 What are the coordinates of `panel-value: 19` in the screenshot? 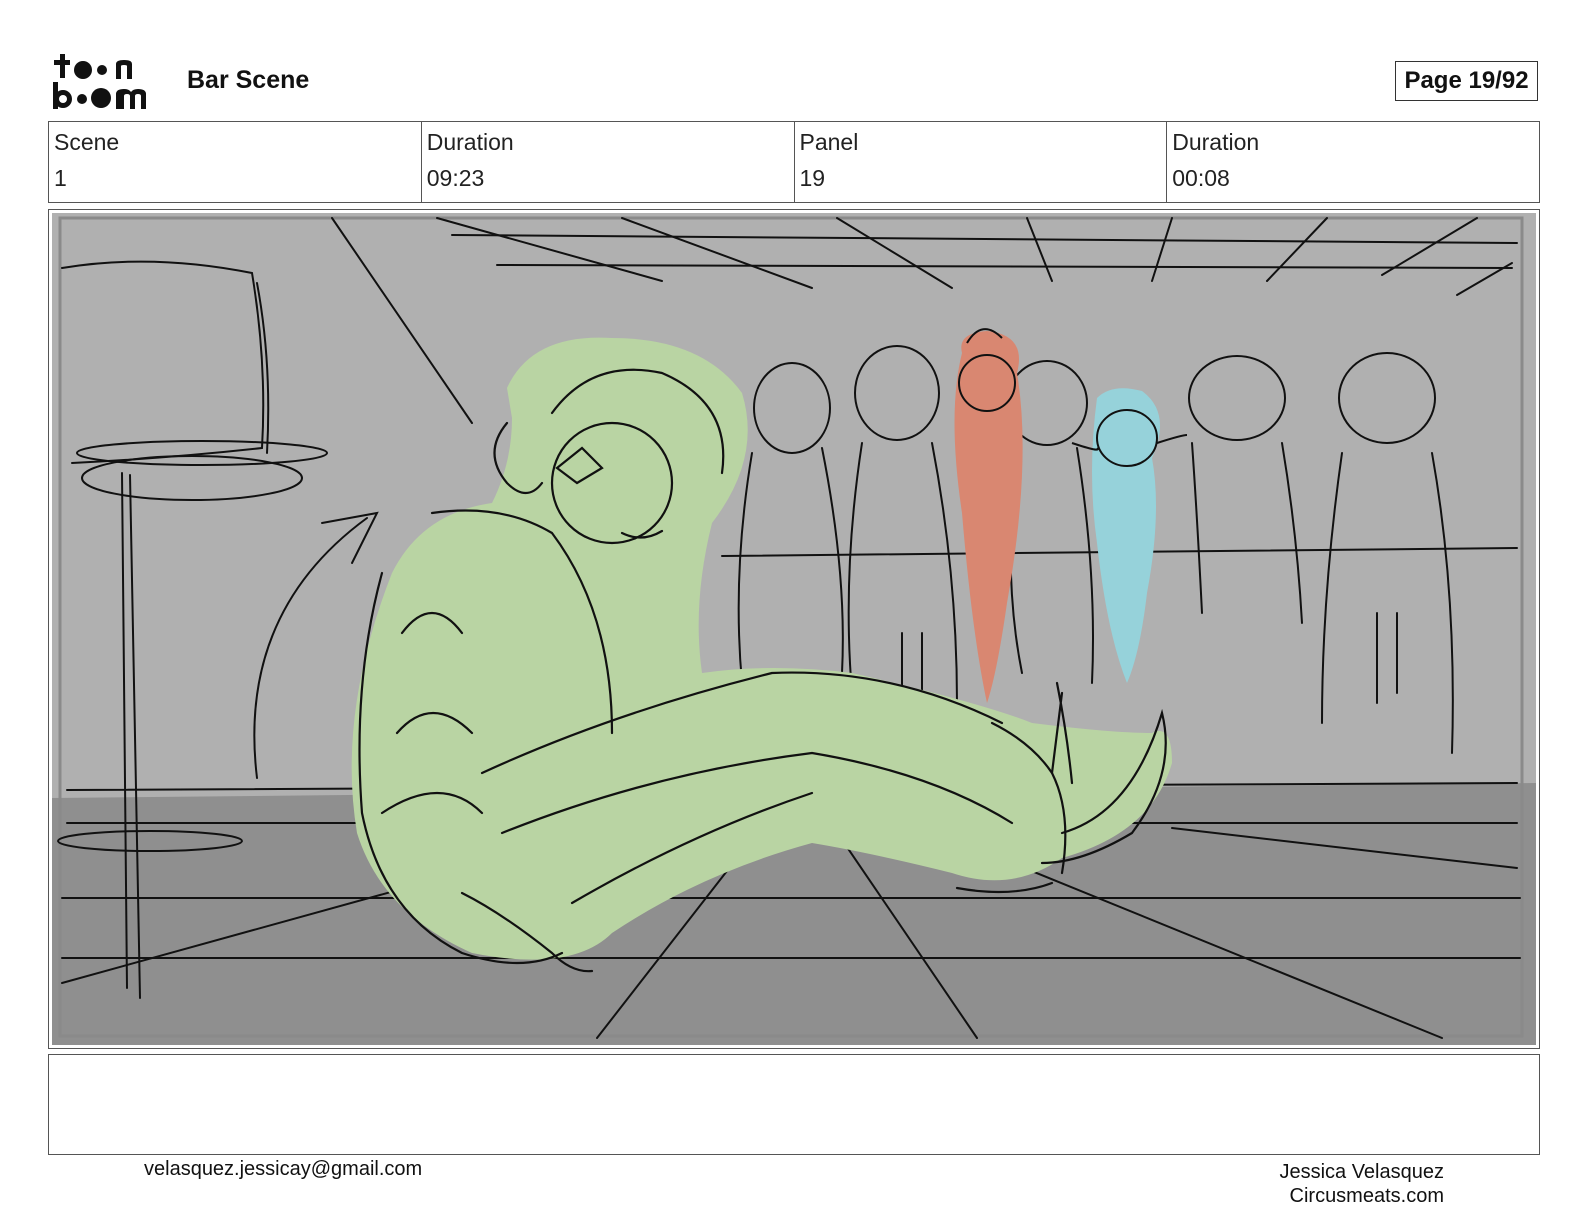 It's located at (812, 178).